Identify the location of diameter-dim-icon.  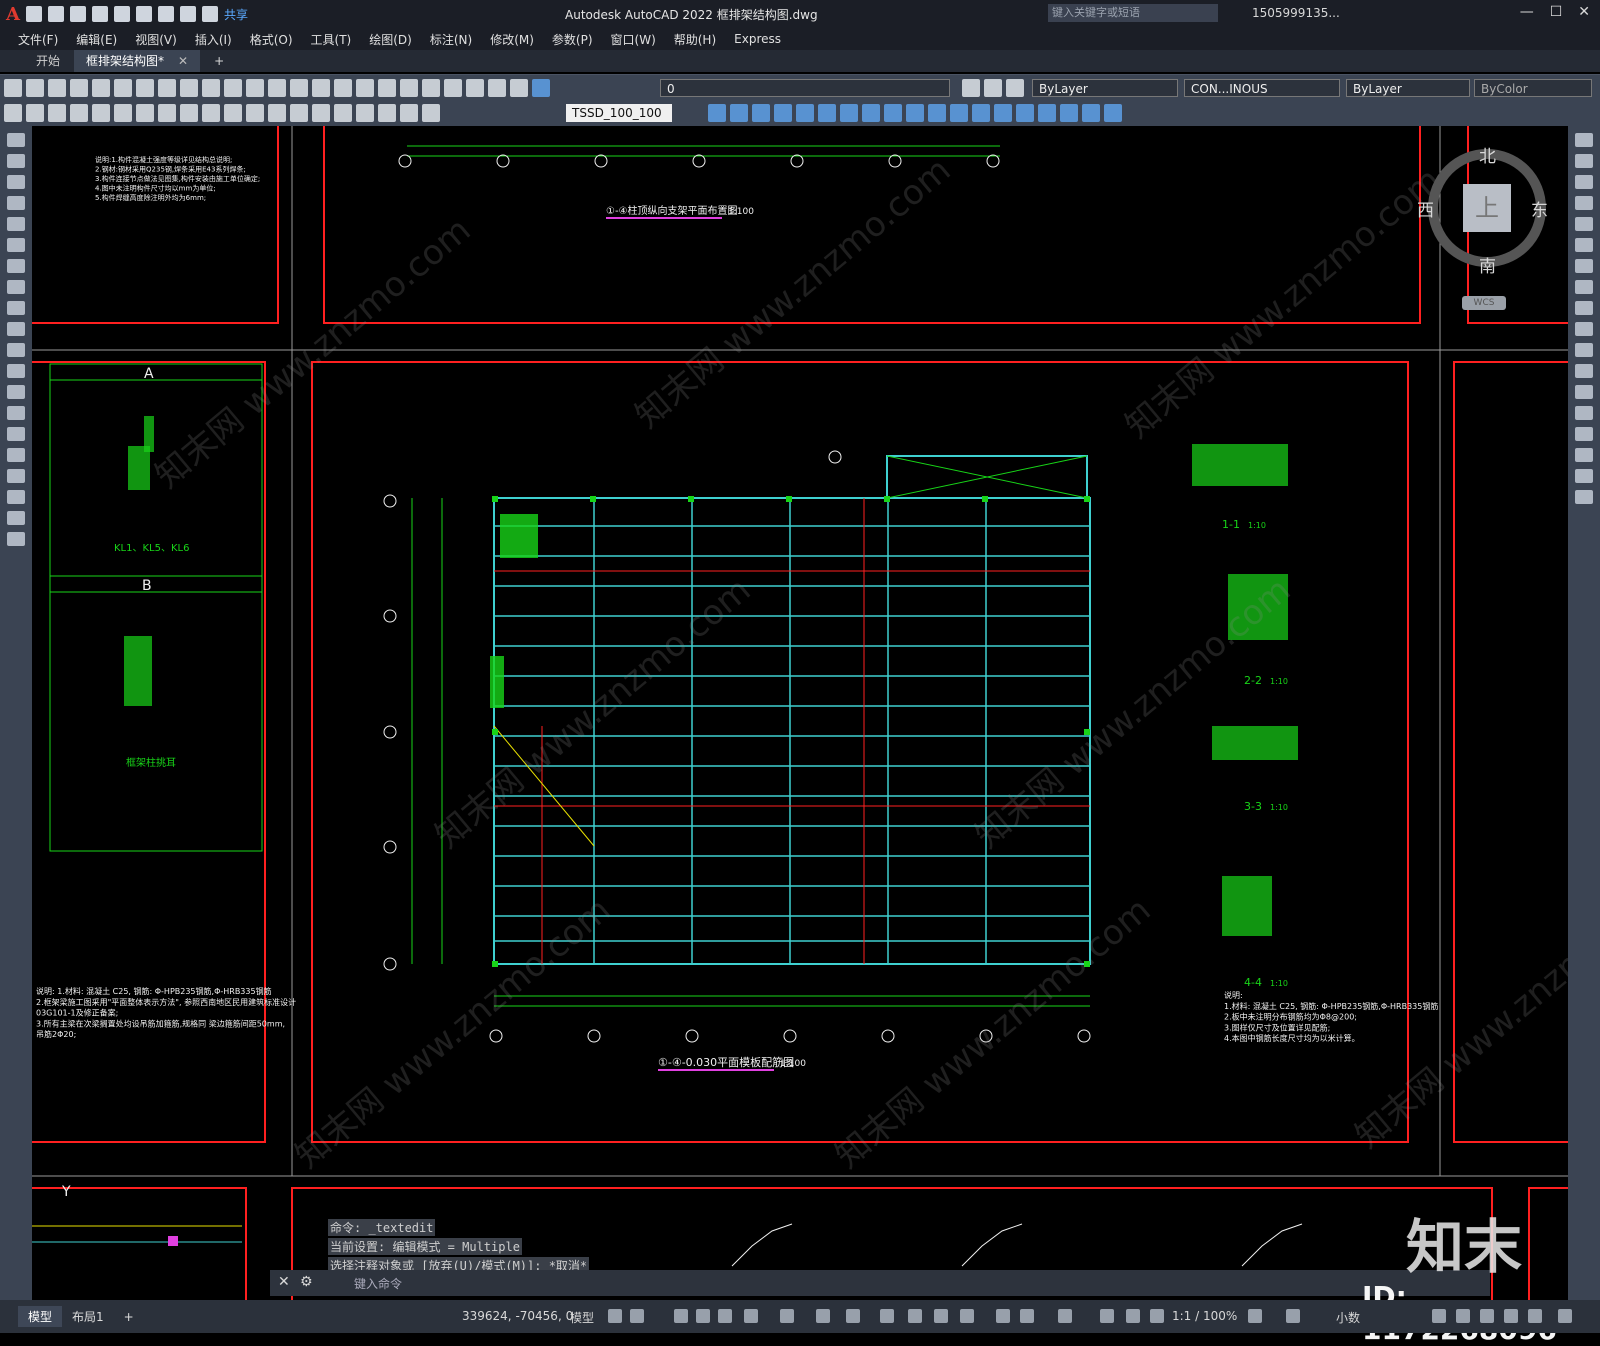
(145, 113).